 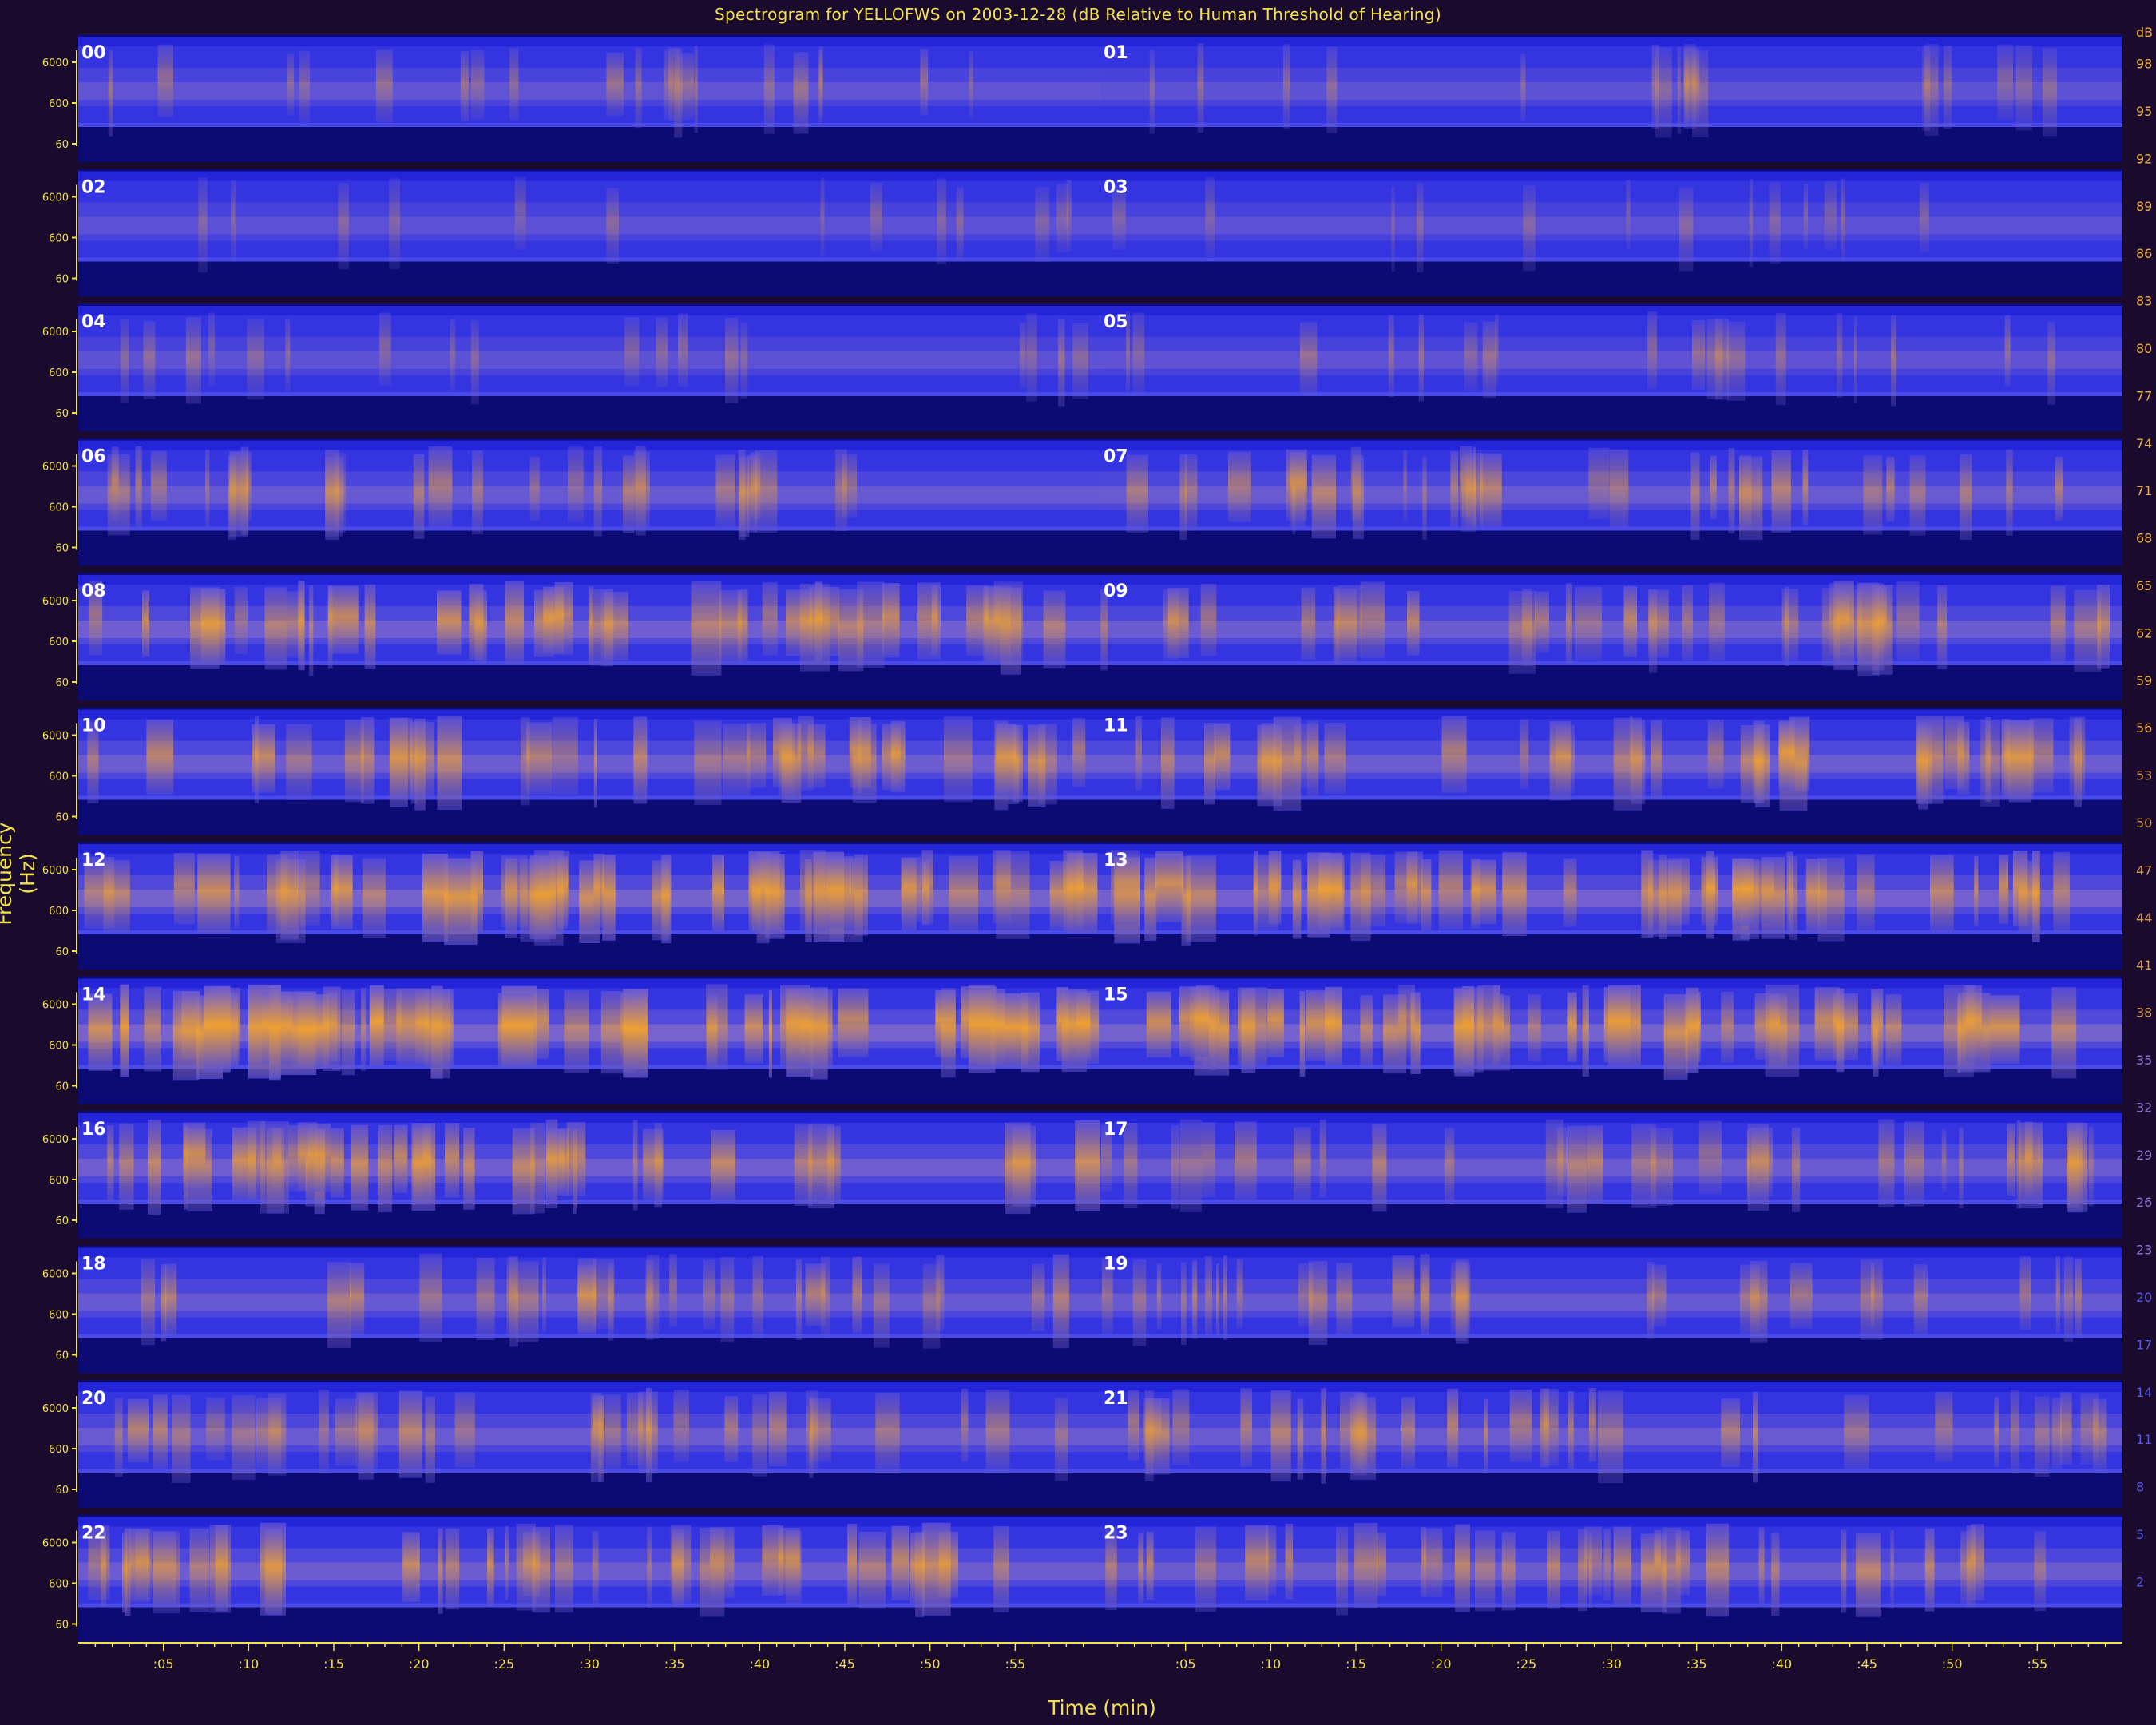 I want to click on time-tick-label: :30, so click(x=589, y=1664).